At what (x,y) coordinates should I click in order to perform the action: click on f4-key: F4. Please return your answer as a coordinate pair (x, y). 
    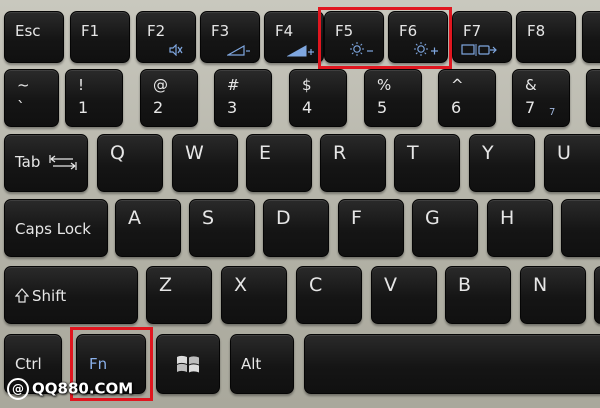
    Looking at the image, I should click on (294, 37).